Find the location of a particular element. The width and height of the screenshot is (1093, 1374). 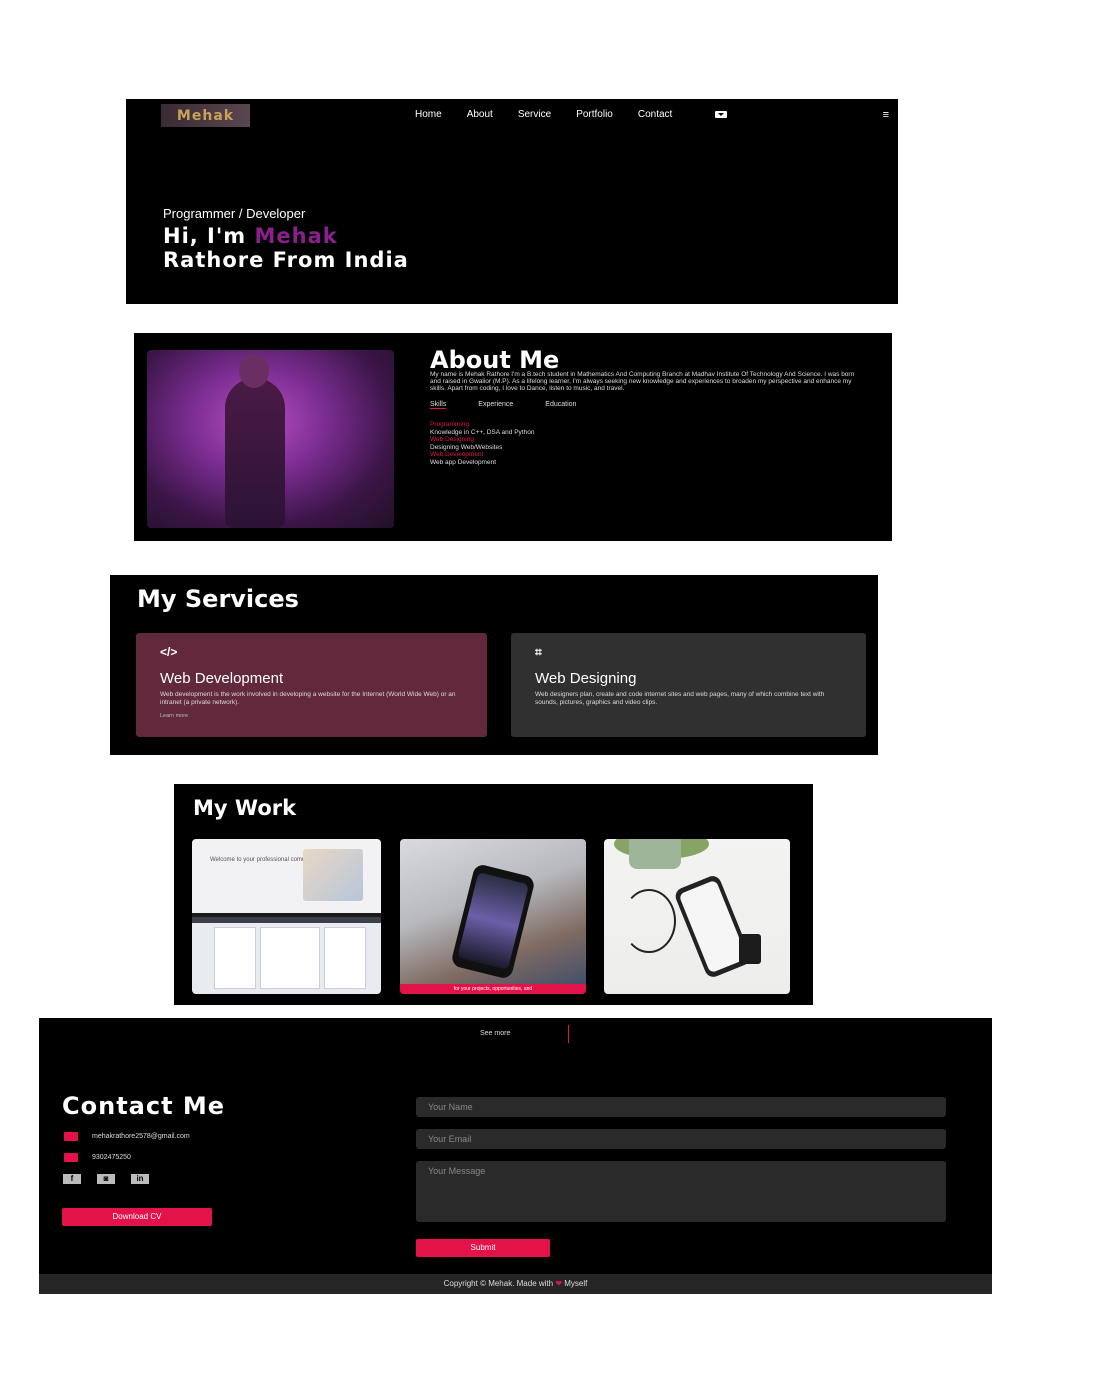

crop-icon: ⌗ is located at coordinates (538, 652).